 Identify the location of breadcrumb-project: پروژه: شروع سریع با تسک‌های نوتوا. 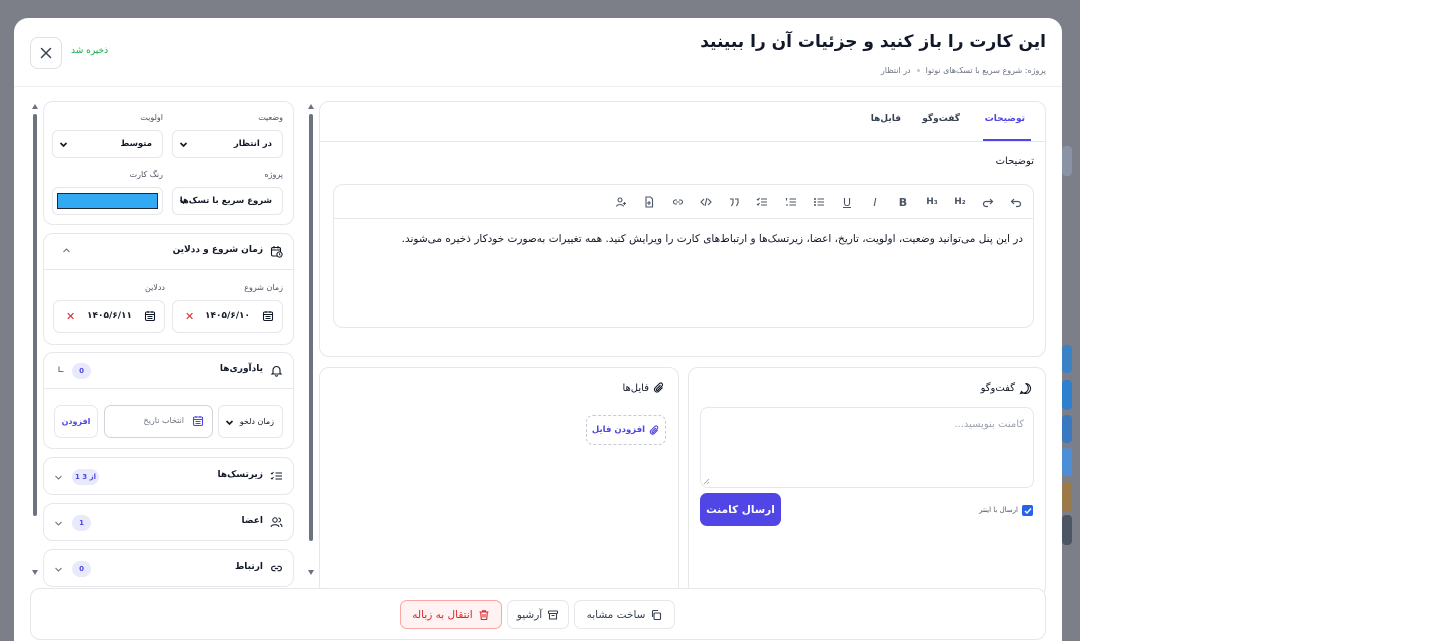
(986, 70).